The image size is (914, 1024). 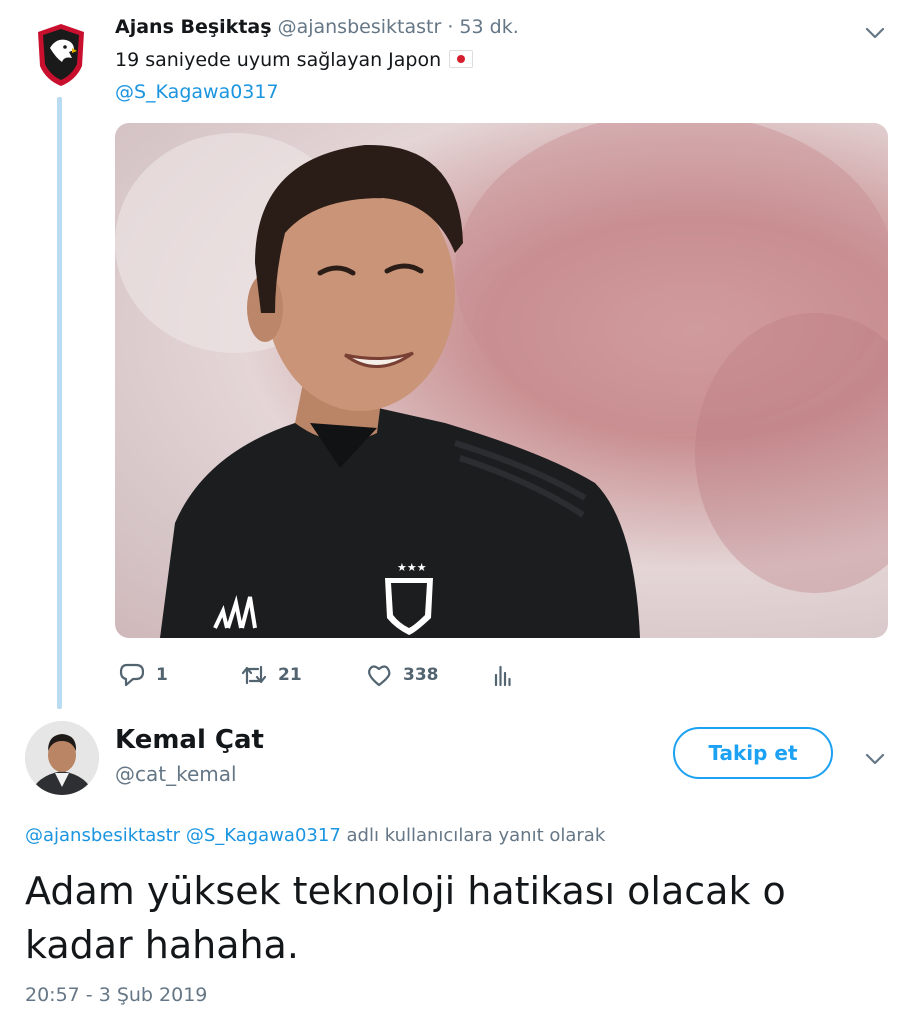 What do you see at coordinates (328, 675) in the screenshot?
I see `parent-tweet-actions: 1 21 338` at bounding box center [328, 675].